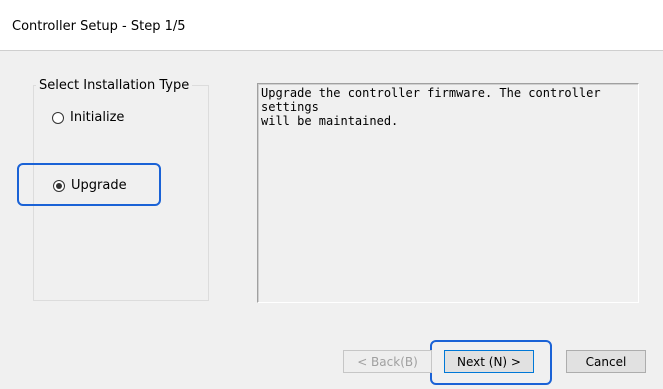 The height and width of the screenshot is (389, 663). Describe the element at coordinates (331, 25) in the screenshot. I see `title-bar: Controller Setup - Step 1/5` at that location.